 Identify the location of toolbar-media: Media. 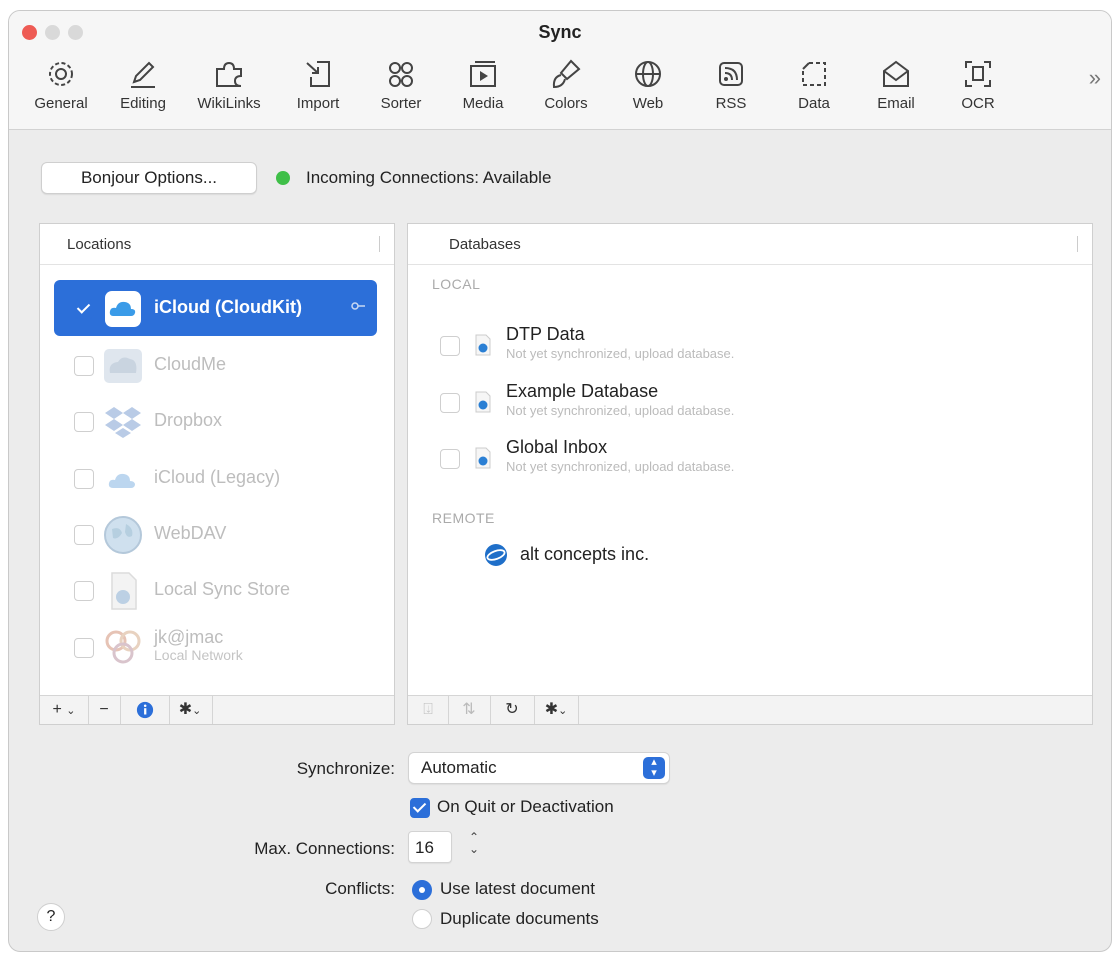
(483, 87).